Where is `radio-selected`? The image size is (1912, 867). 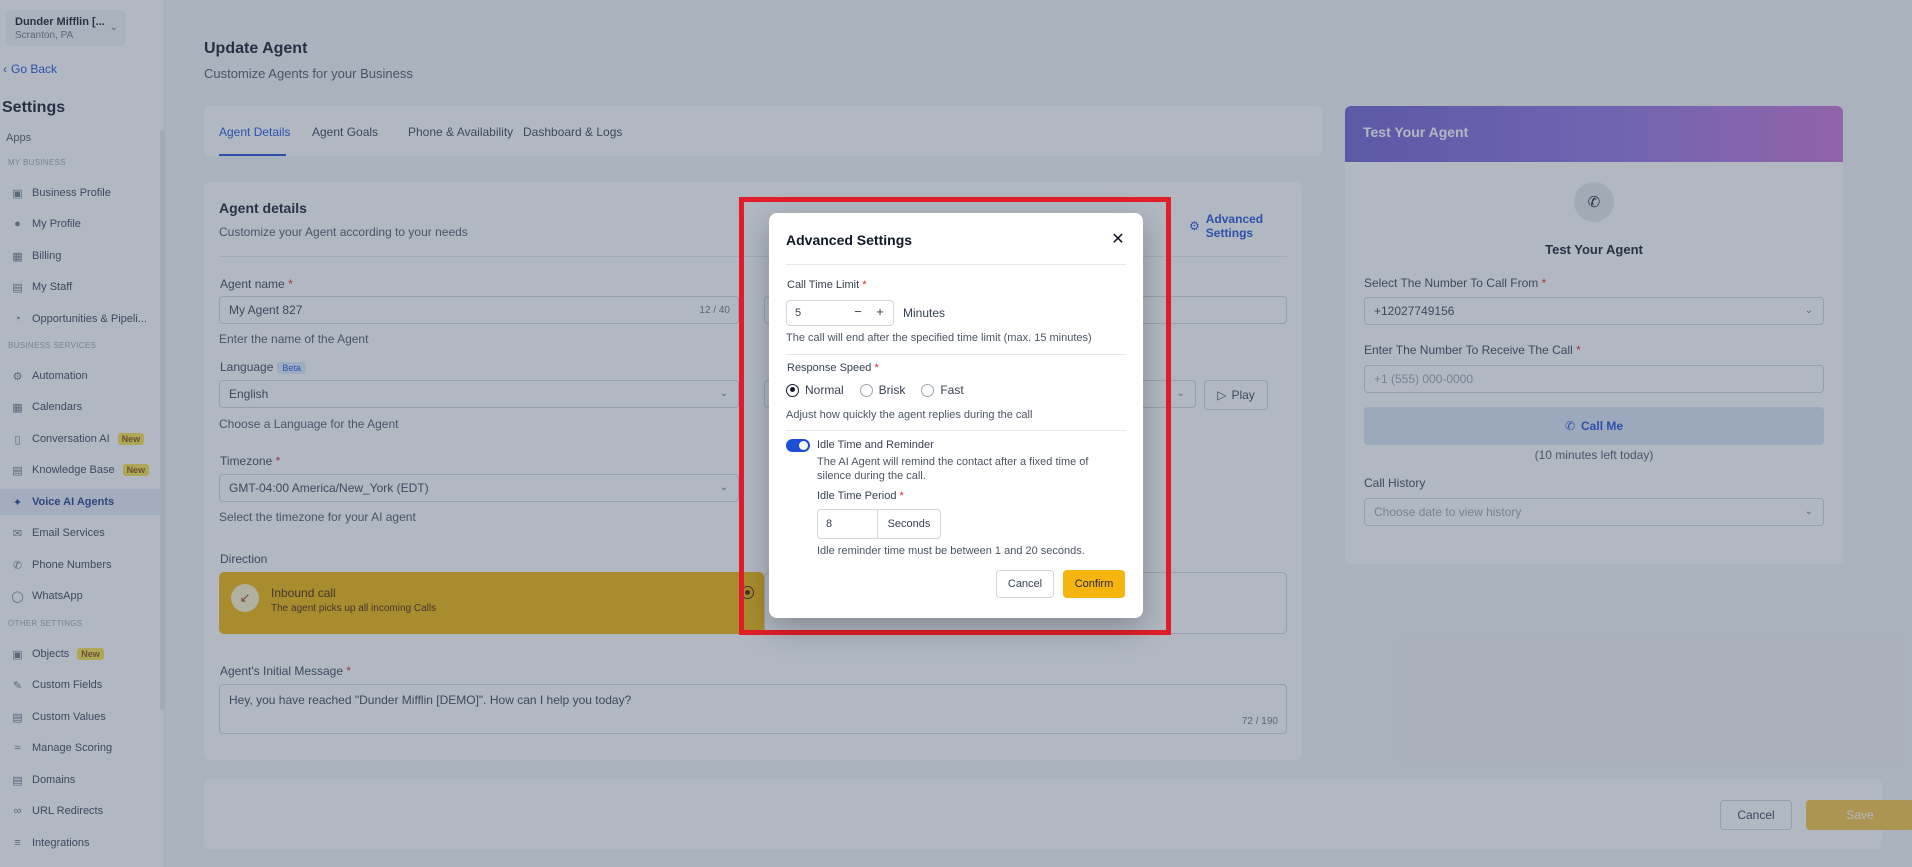 radio-selected is located at coordinates (792, 390).